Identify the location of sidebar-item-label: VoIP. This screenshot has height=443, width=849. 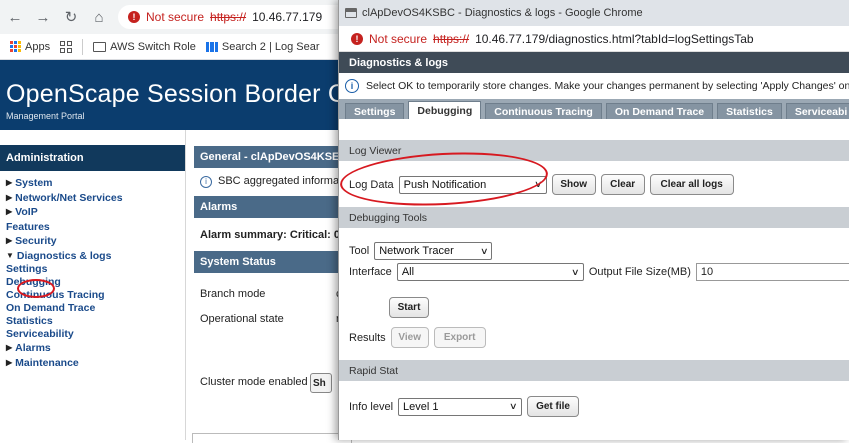
(26, 212).